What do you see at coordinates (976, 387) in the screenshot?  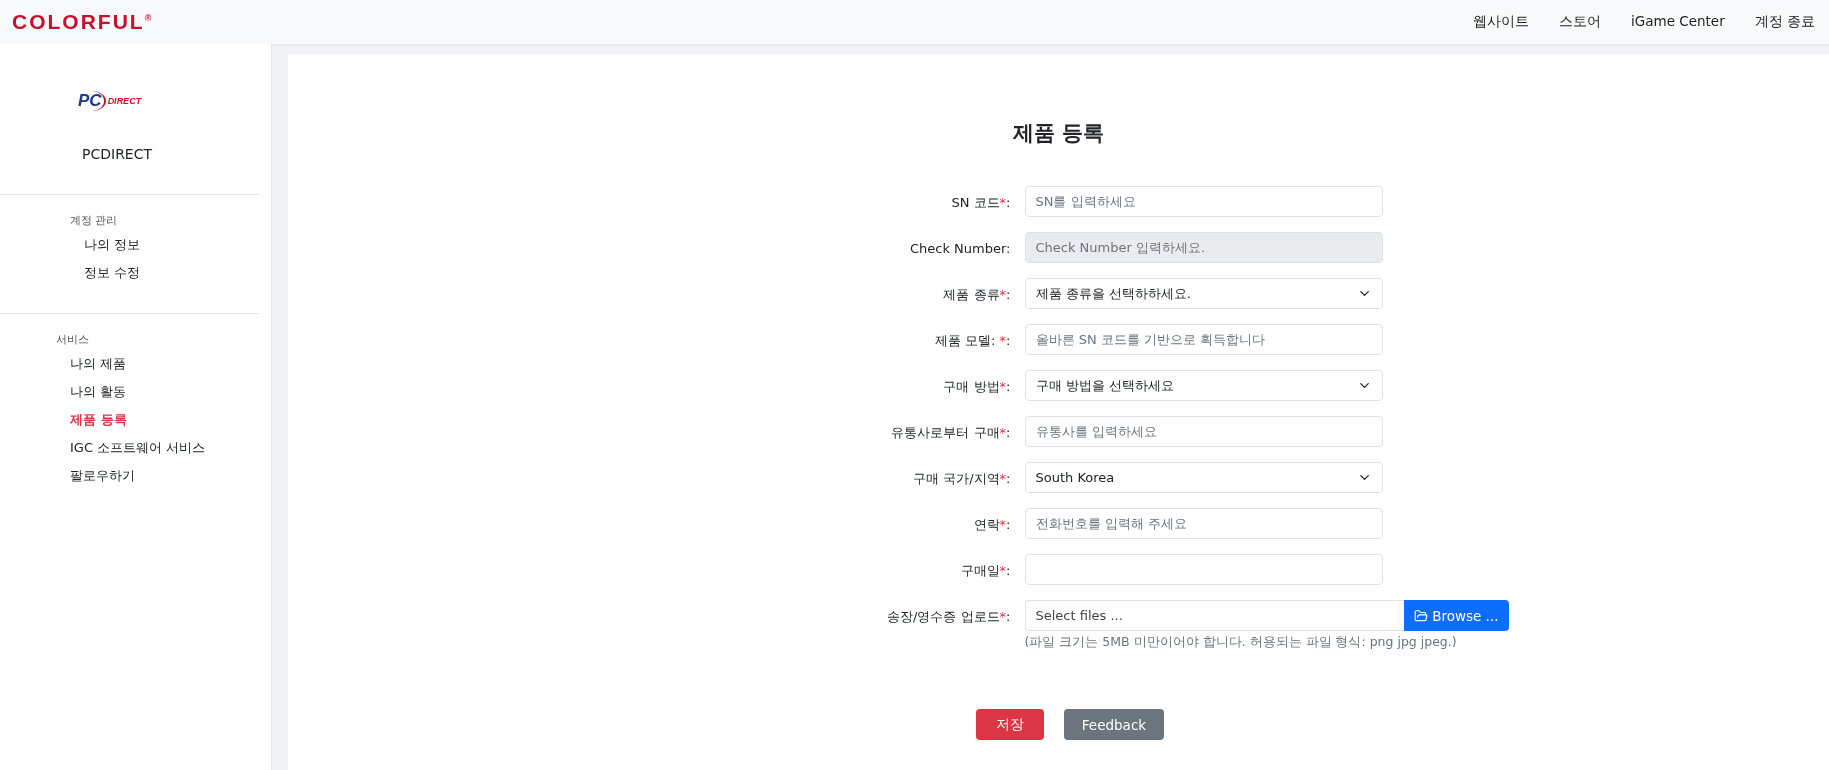 I see `field-label: 구매 방법*:` at bounding box center [976, 387].